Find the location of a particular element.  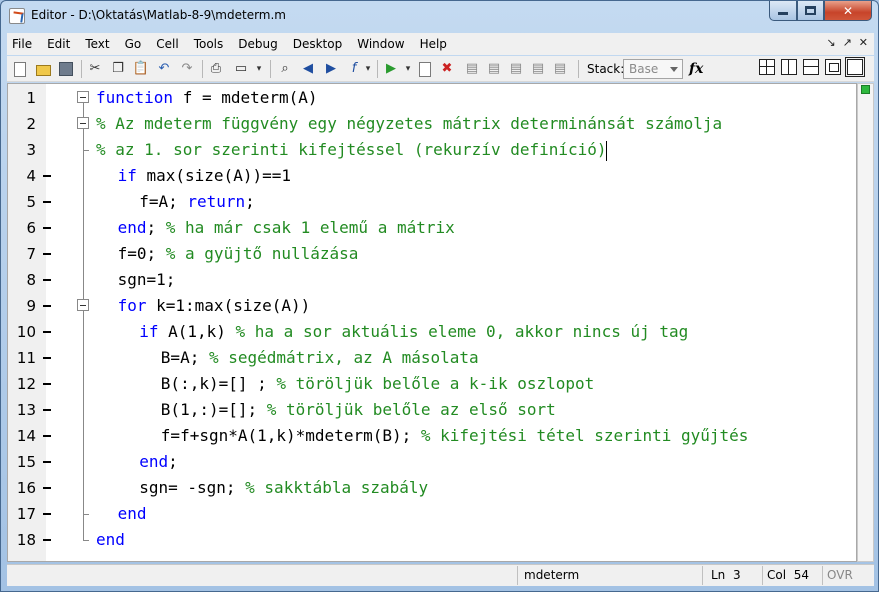

minimize-button is located at coordinates (783, 11).